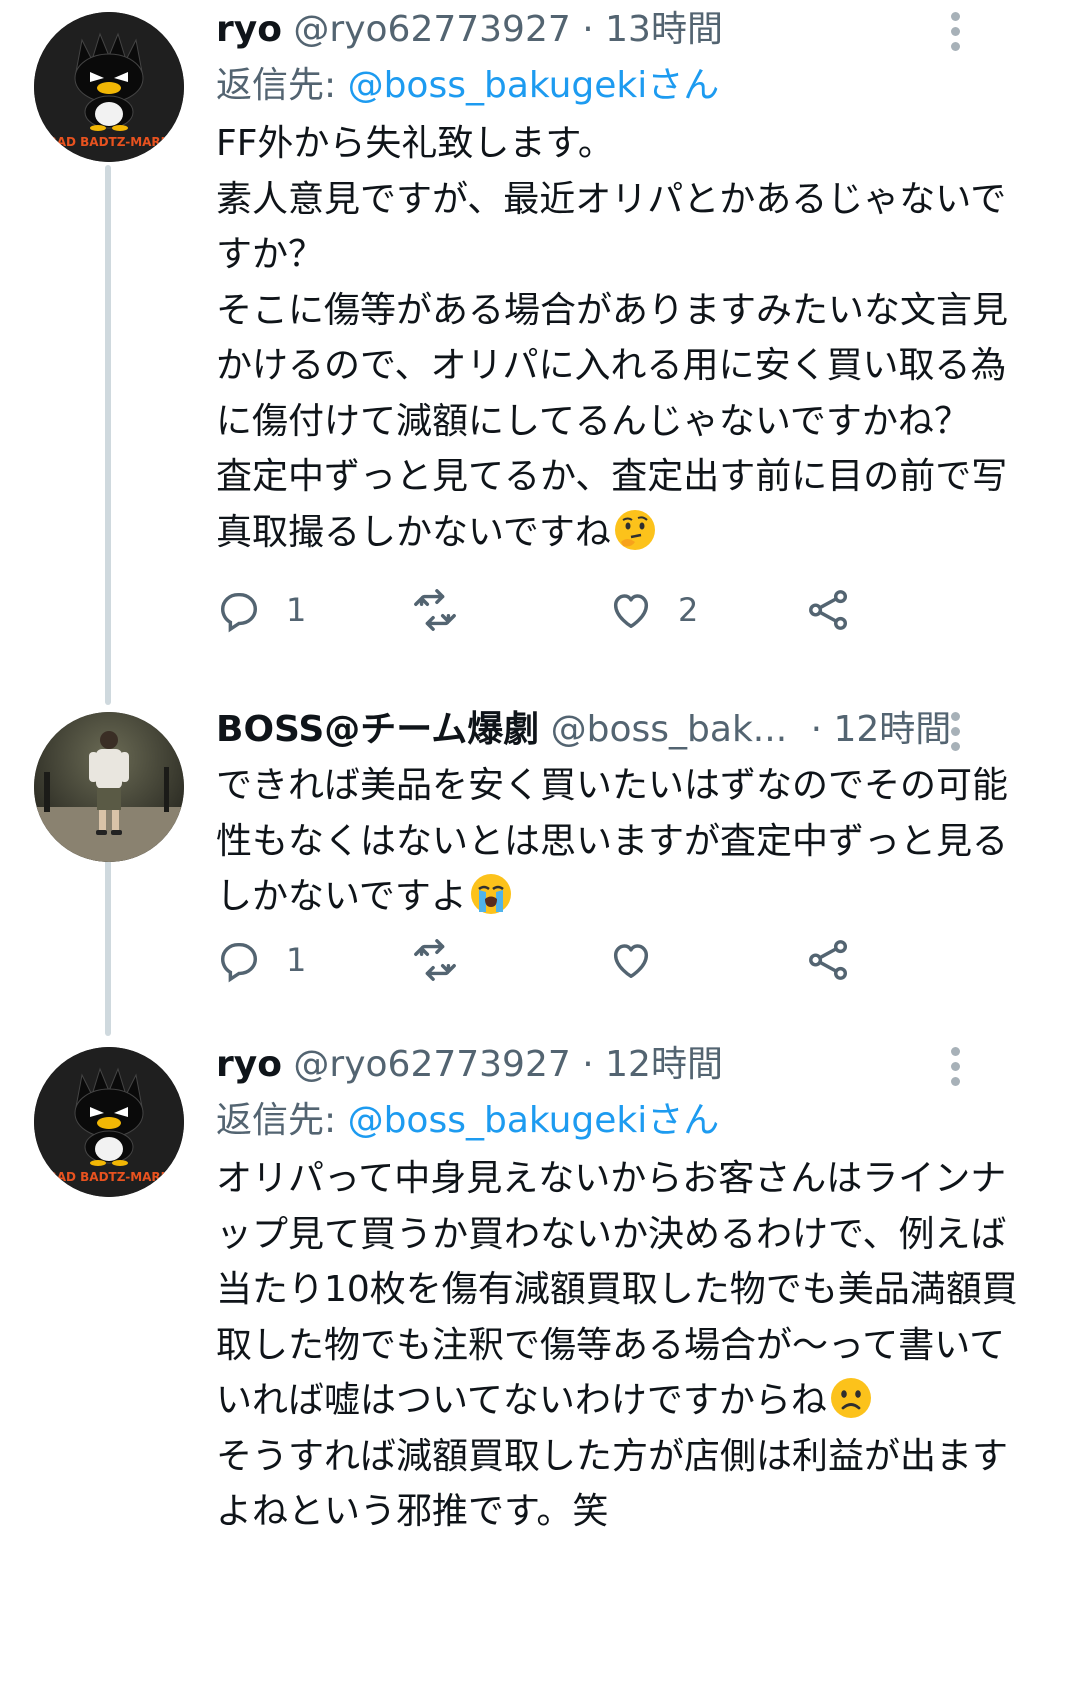  I want to click on tweet-text-line: そうすれば減額買取した方が店側は利益が出ますよねという邪推です。笑, so click(612, 1484).